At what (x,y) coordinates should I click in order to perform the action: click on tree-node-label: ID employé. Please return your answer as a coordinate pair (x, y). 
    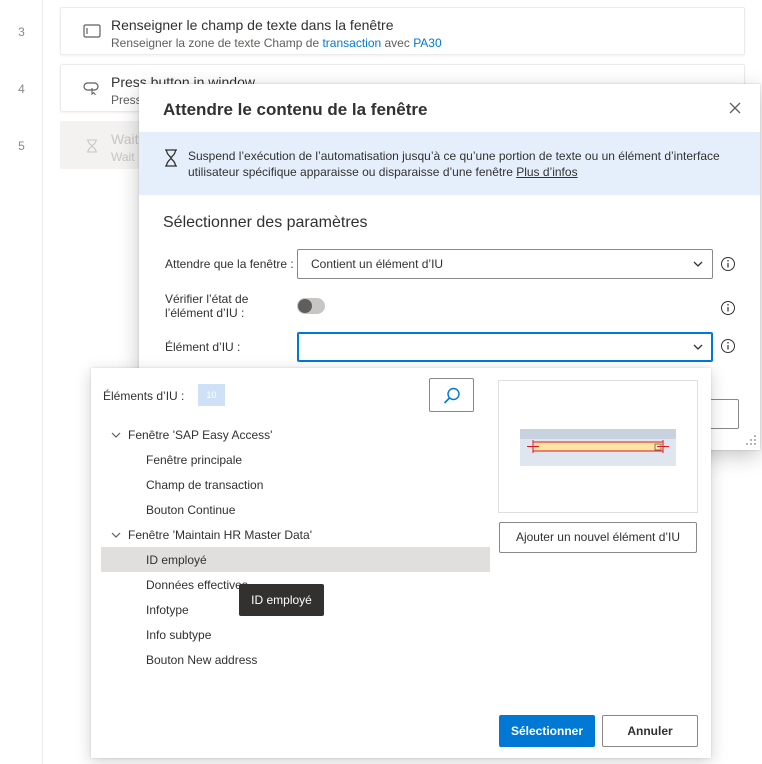
    Looking at the image, I should click on (176, 560).